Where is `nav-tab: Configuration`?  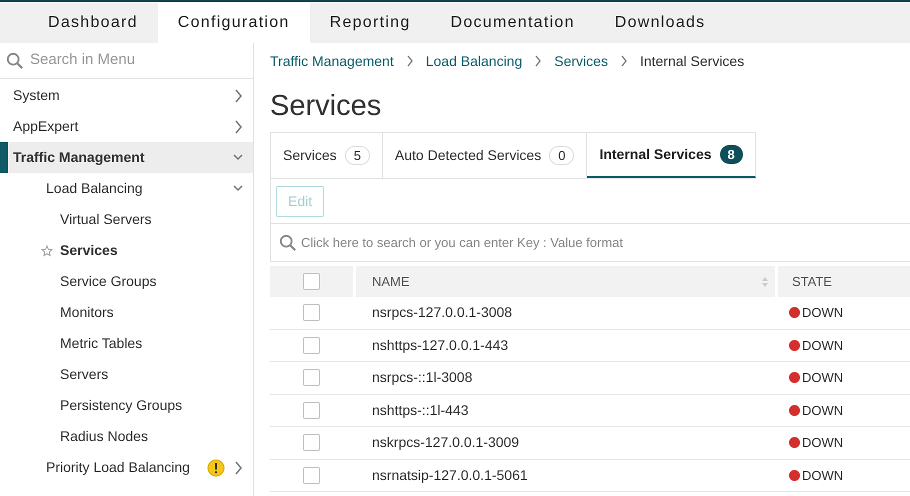 nav-tab: Configuration is located at coordinates (234, 22).